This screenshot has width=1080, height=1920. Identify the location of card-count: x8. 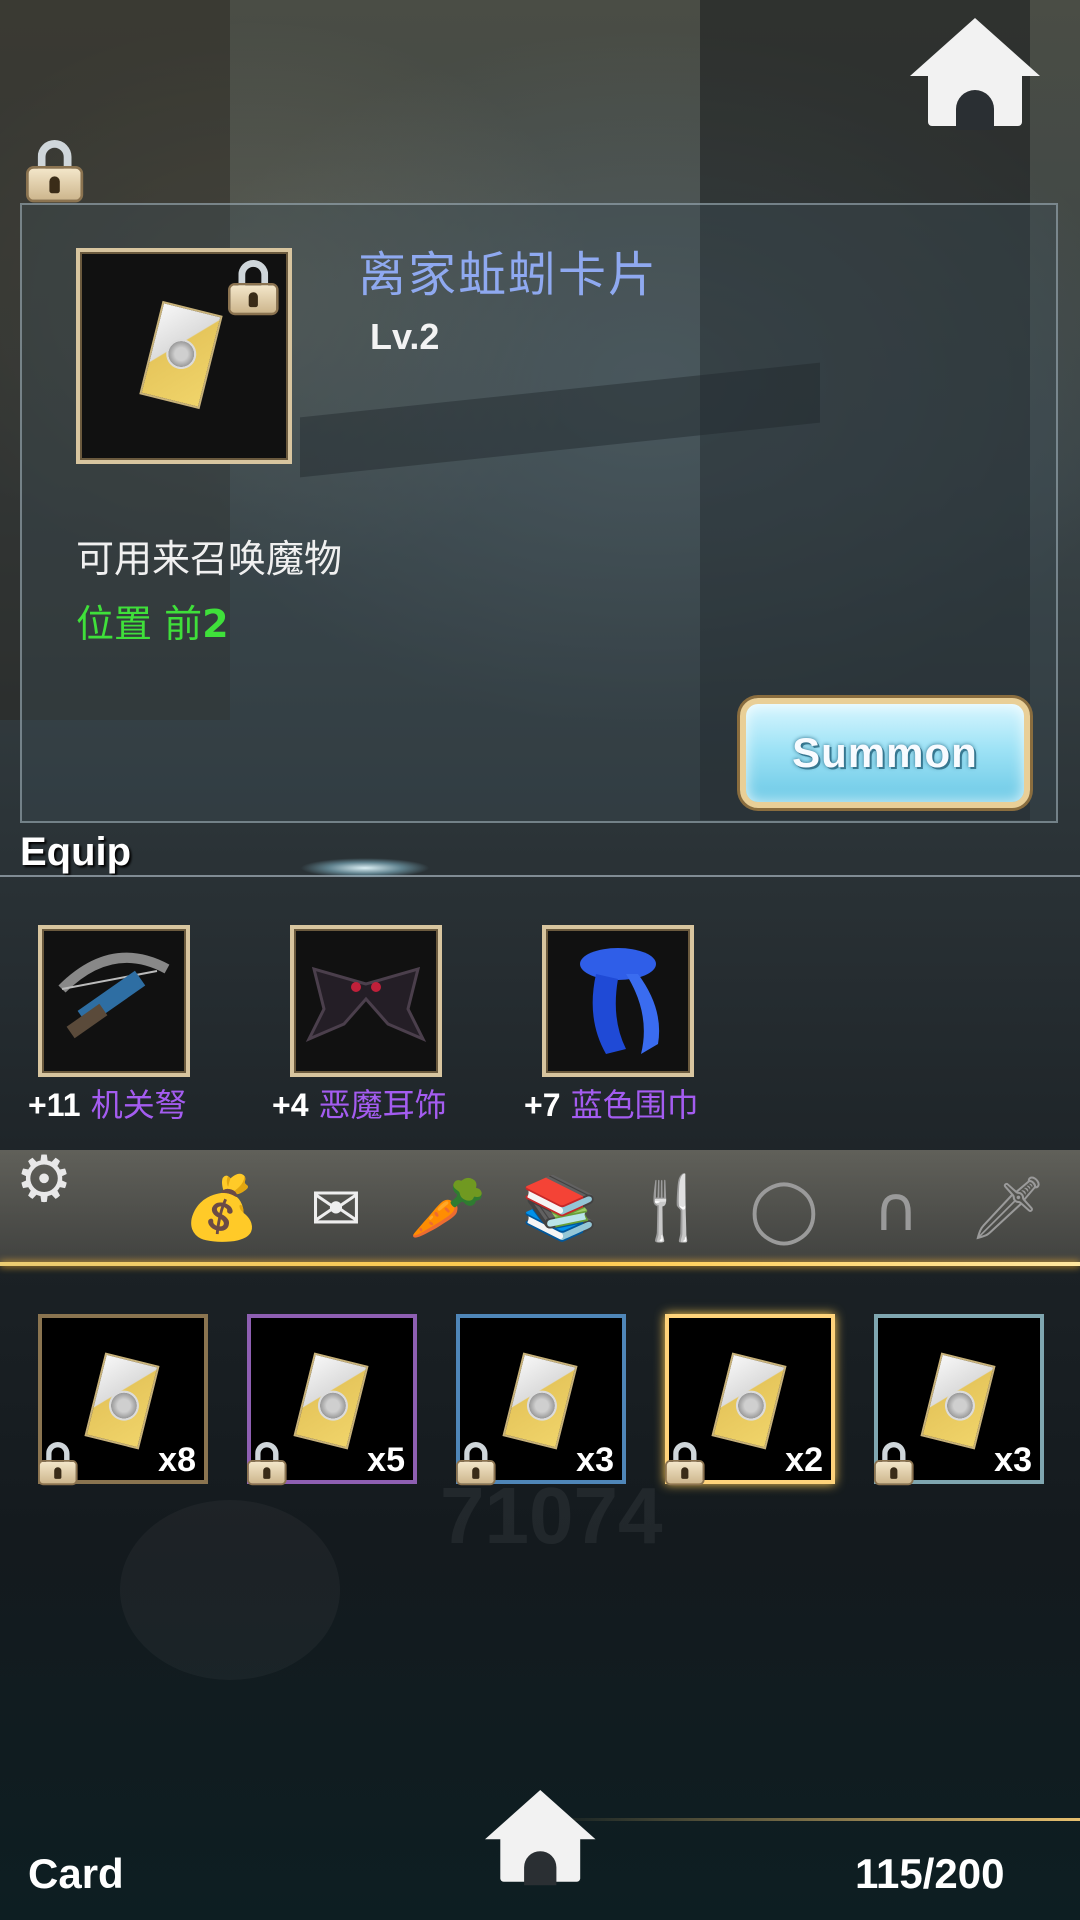
(177, 1460).